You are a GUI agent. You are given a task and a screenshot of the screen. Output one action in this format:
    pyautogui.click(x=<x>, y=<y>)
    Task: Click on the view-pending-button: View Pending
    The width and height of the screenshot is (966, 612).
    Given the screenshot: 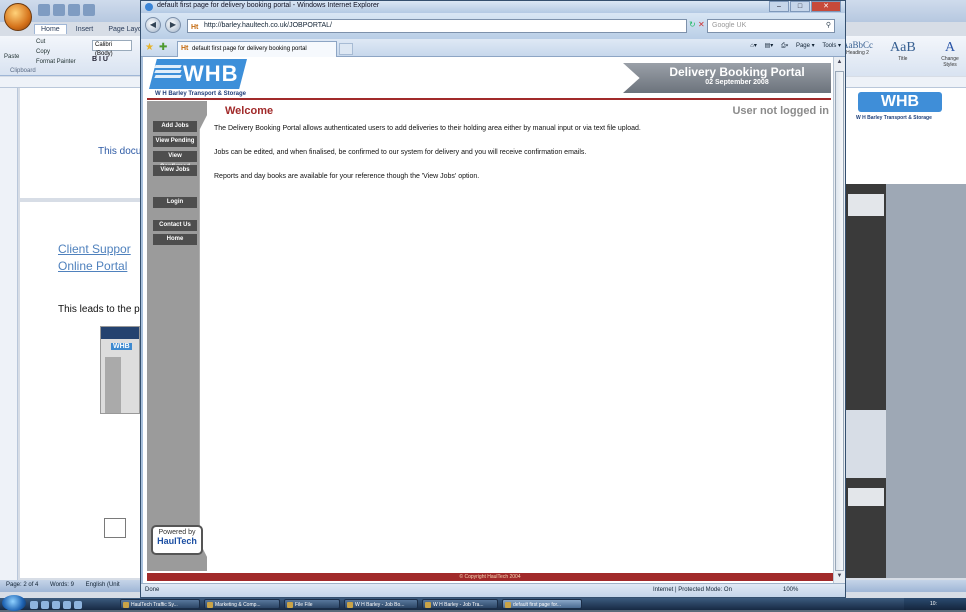 What is the action you would take?
    pyautogui.click(x=175, y=141)
    